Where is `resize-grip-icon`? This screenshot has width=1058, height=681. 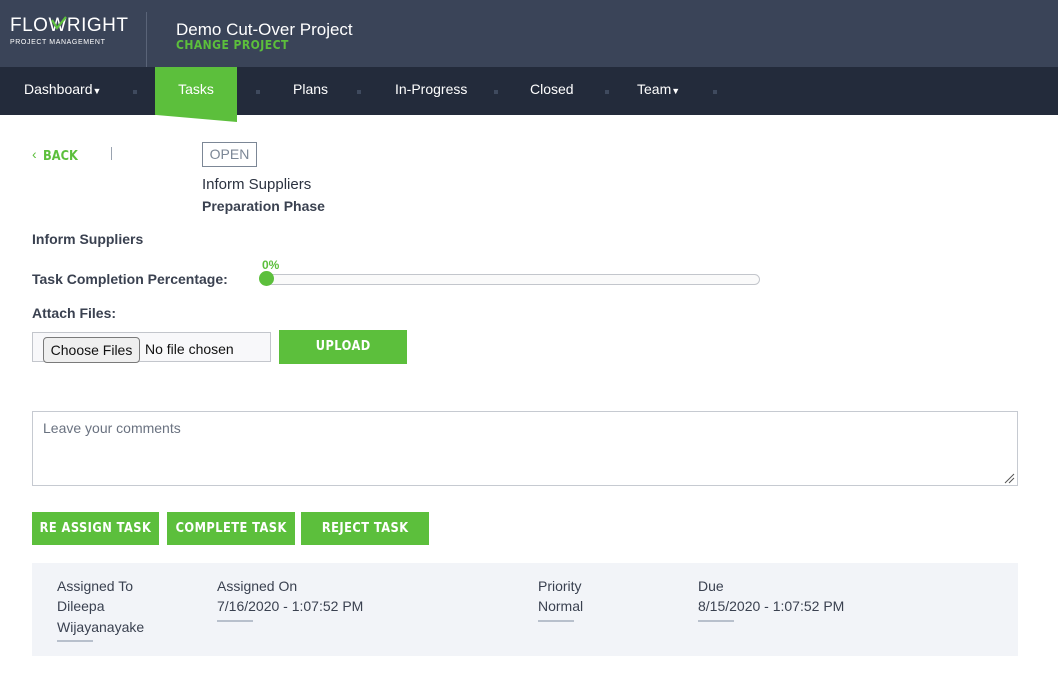
resize-grip-icon is located at coordinates (1009, 478).